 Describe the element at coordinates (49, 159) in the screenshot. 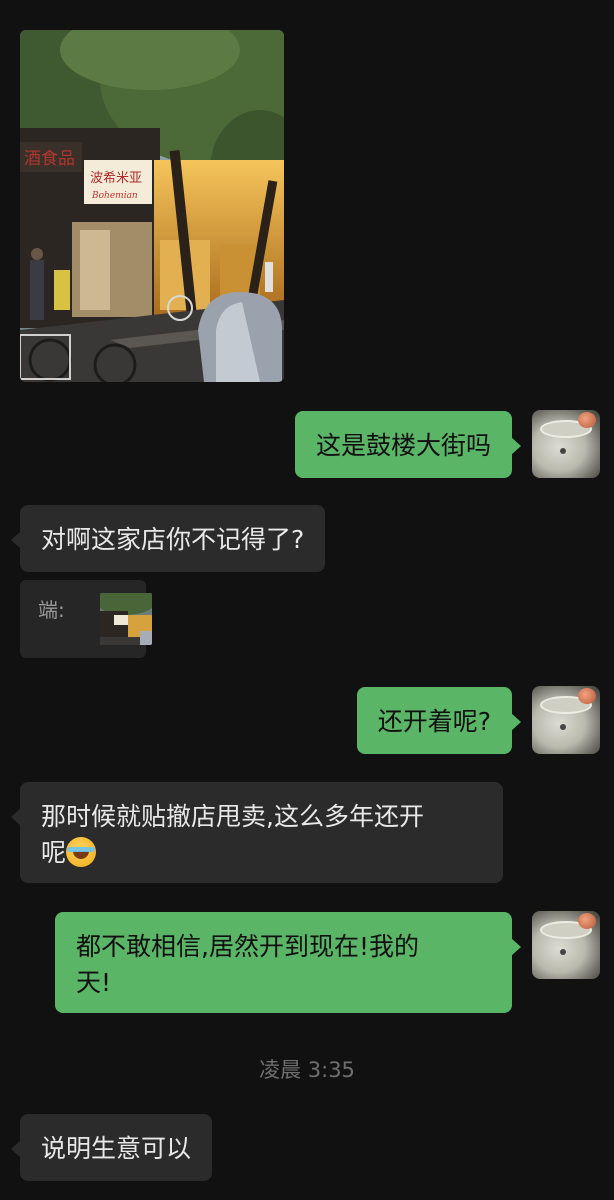

I see `svg-text: 酒食品` at that location.